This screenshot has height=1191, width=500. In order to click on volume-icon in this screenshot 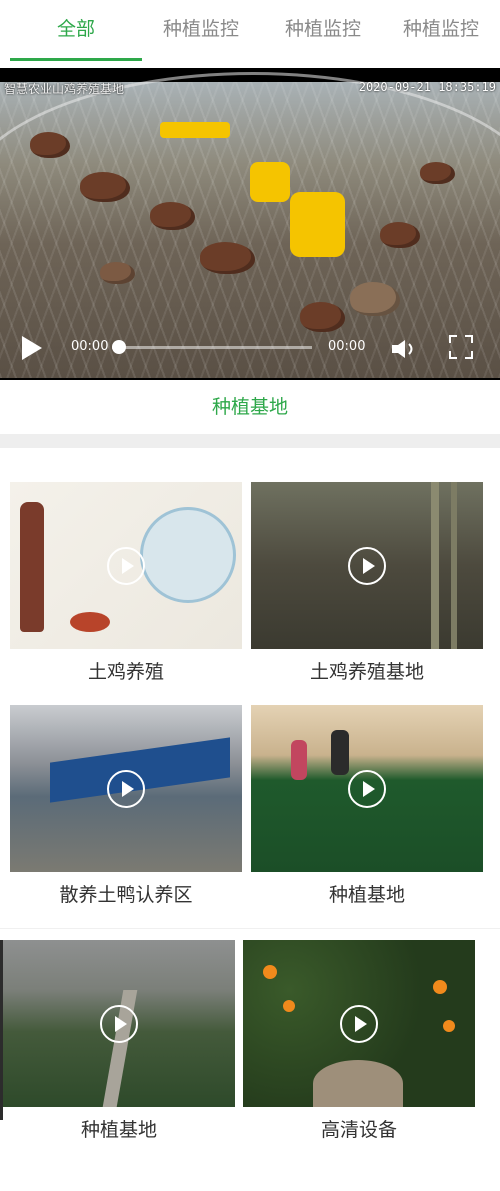, I will do `click(405, 349)`.